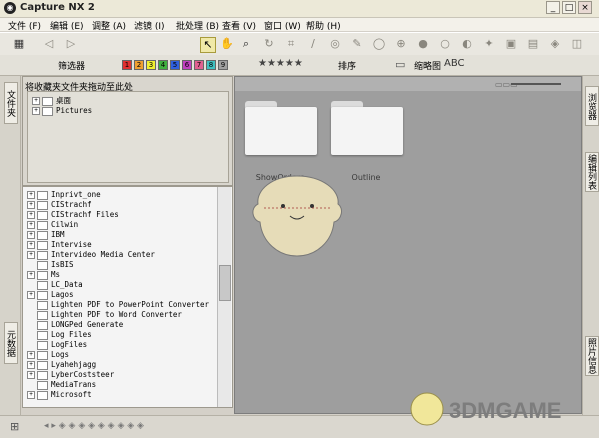 This screenshot has height=438, width=599. What do you see at coordinates (208, 45) in the screenshot?
I see `select-arrow-icon: ↖` at bounding box center [208, 45].